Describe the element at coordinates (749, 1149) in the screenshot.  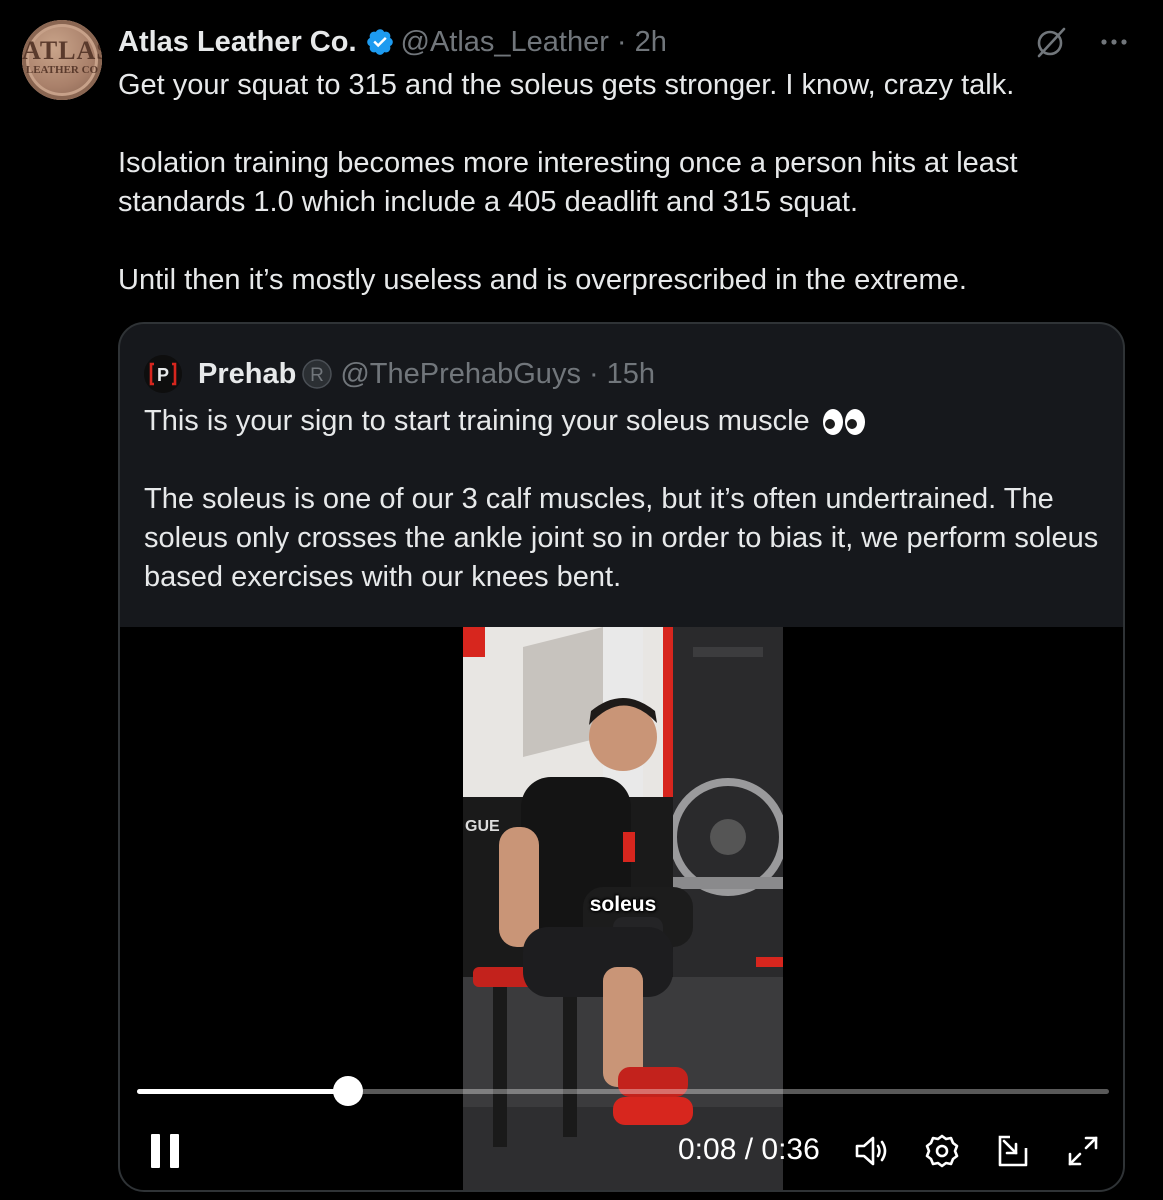
I see `video-time-readout: 0:08 / 0:36` at that location.